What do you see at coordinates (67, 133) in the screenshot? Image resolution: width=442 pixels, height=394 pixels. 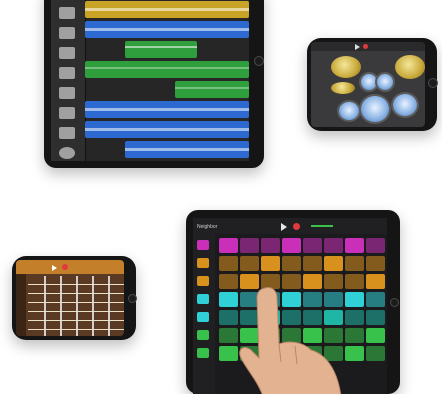 I see `track-icon-mic` at bounding box center [67, 133].